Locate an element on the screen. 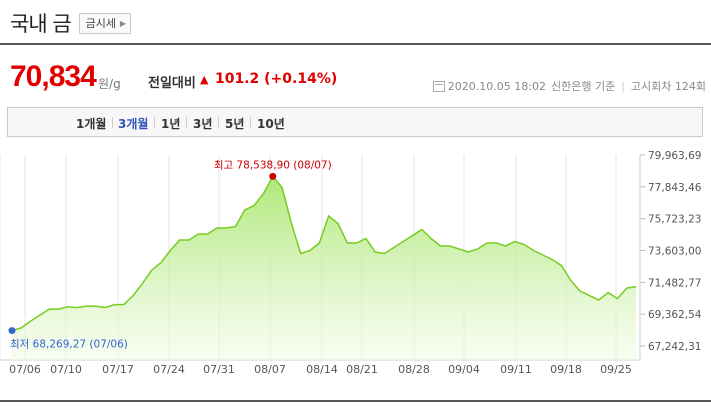 This screenshot has height=406, width=711. x-tick-label: 09/25 is located at coordinates (616, 369).